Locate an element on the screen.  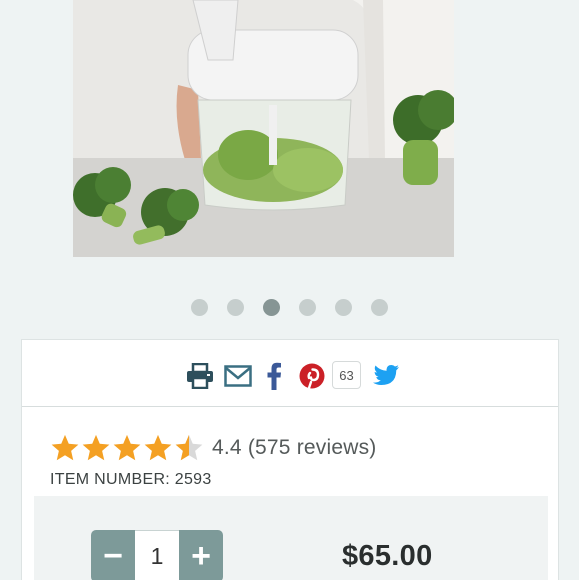
rating-summary: 4.4 (575 reviews) is located at coordinates (213, 448).